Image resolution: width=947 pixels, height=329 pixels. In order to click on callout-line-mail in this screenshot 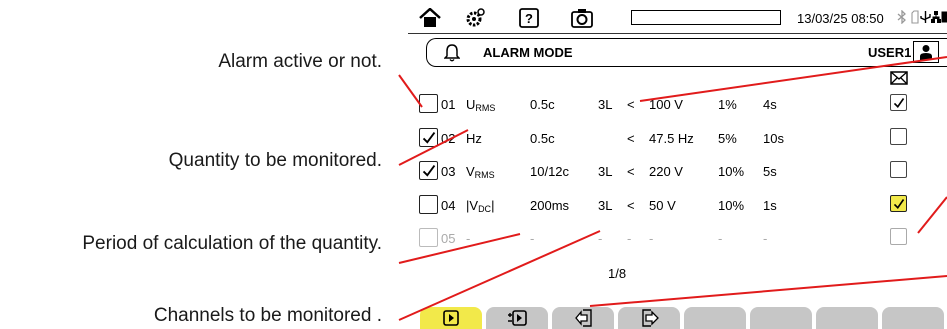, I will do `click(932, 215)`.